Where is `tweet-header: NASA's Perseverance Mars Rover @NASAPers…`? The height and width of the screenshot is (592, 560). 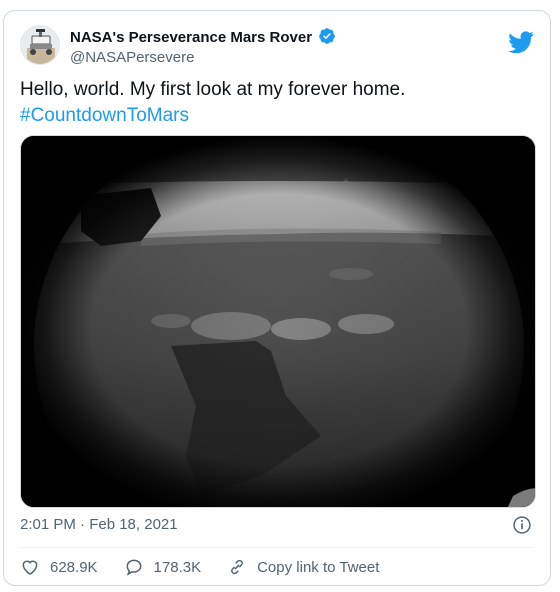
tweet-header: NASA's Perseverance Mars Rover @NASAPers… is located at coordinates (277, 49).